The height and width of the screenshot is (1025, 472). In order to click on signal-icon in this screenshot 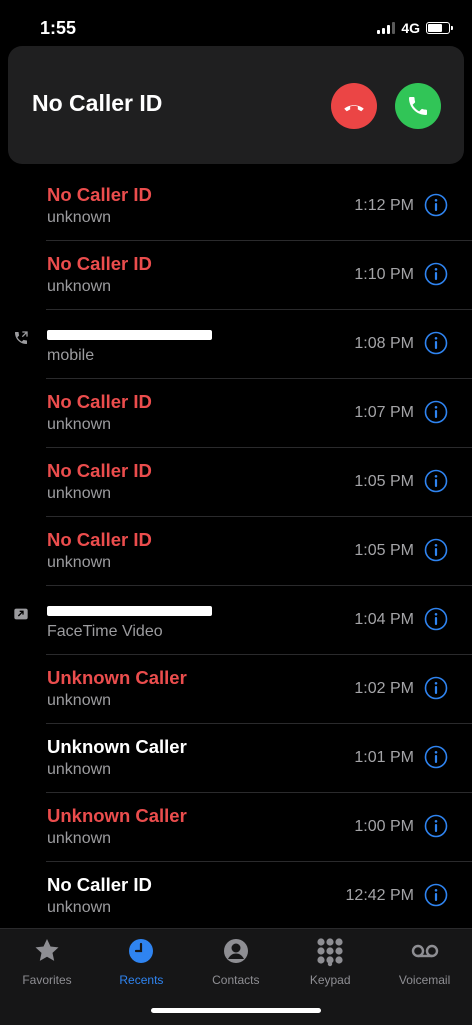, I will do `click(386, 28)`.